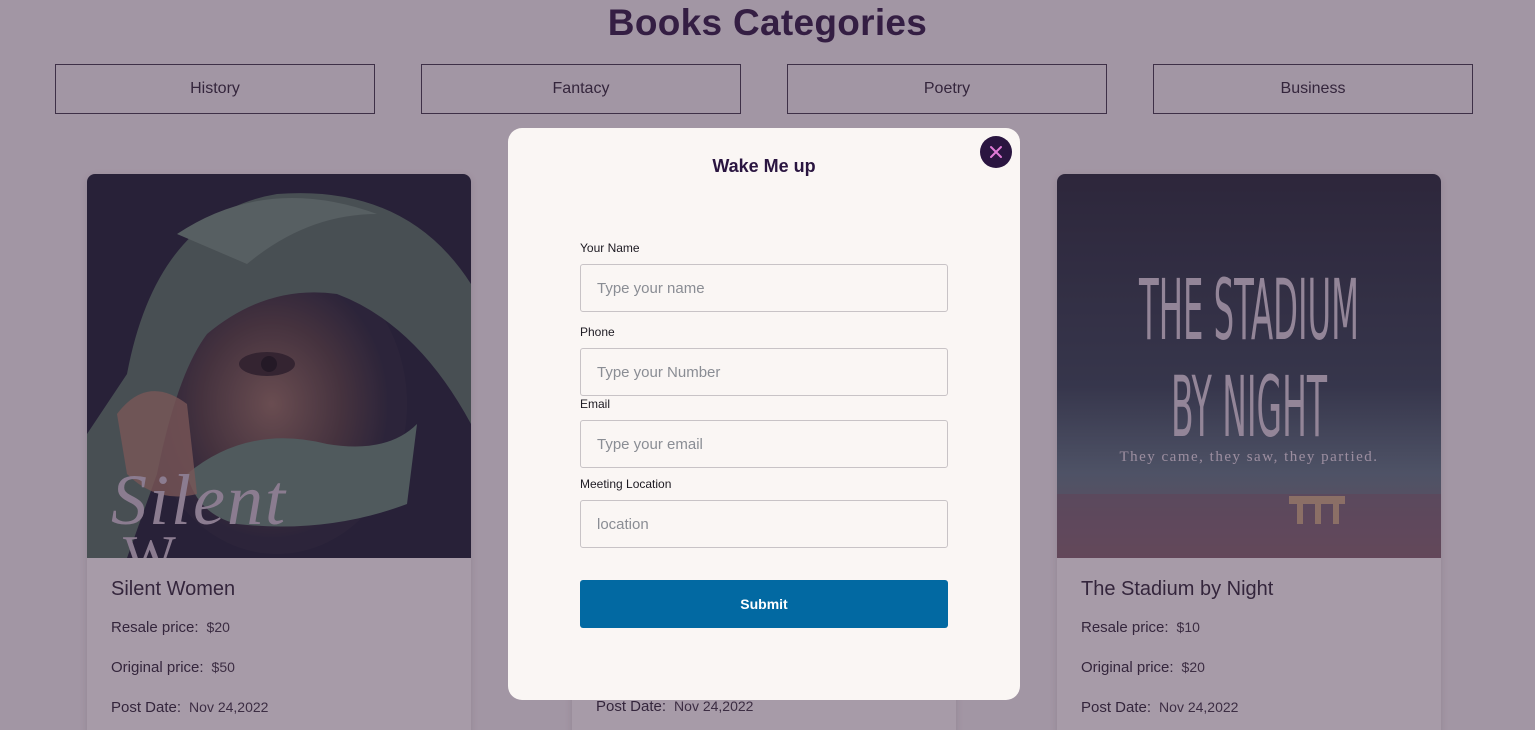 This screenshot has width=1535, height=730. I want to click on meeting-location-label: Meeting Location, so click(626, 484).